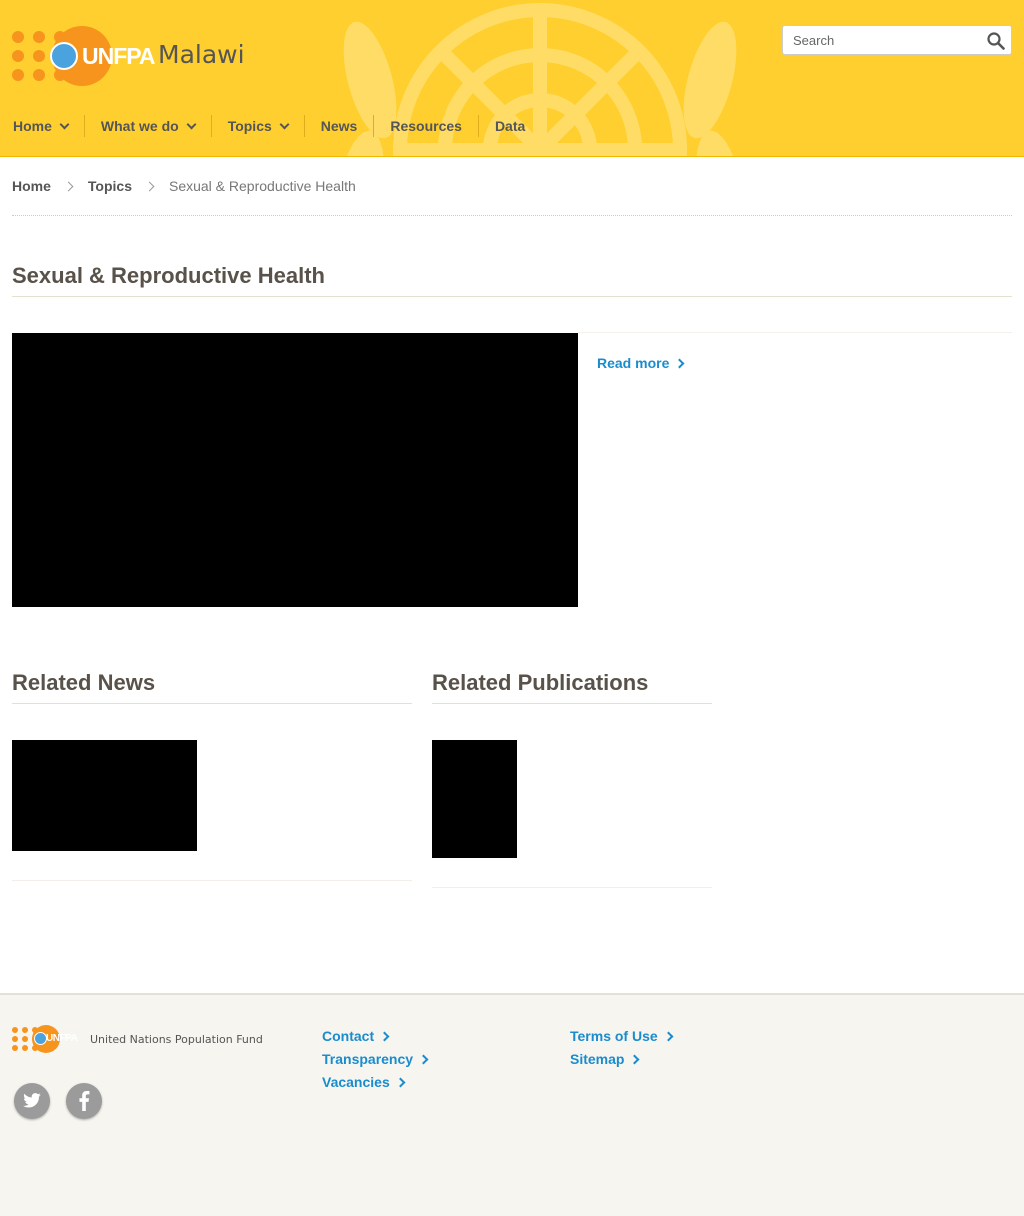 This screenshot has height=1216, width=1024. Describe the element at coordinates (795, 332) in the screenshot. I see `content-divider` at that location.